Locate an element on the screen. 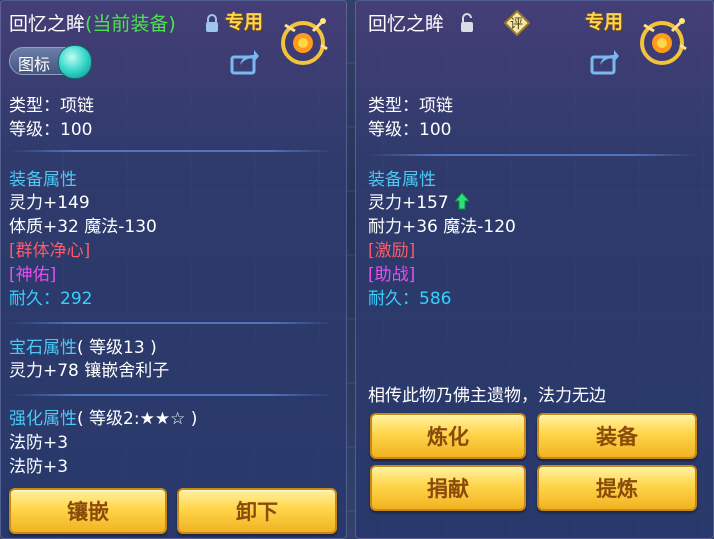 Image resolution: width=714 pixels, height=539 pixels. enhance-attr-header: 强化属性 is located at coordinates (43, 419).